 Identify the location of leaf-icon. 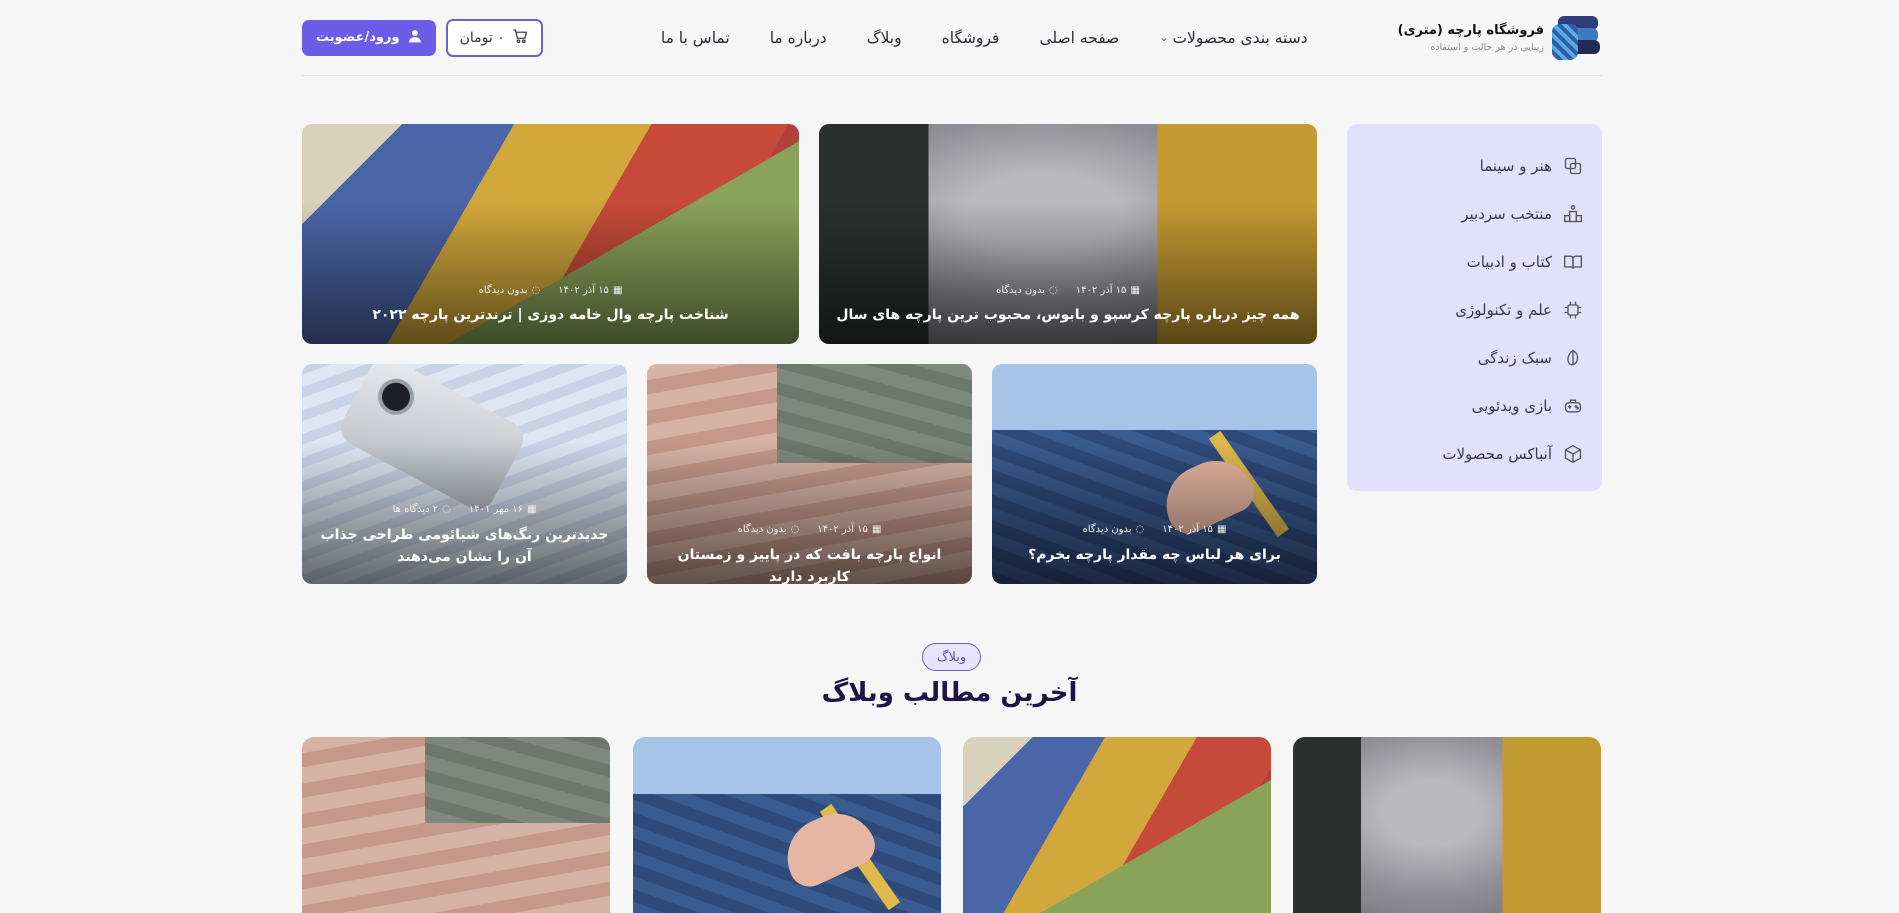
(1573, 358).